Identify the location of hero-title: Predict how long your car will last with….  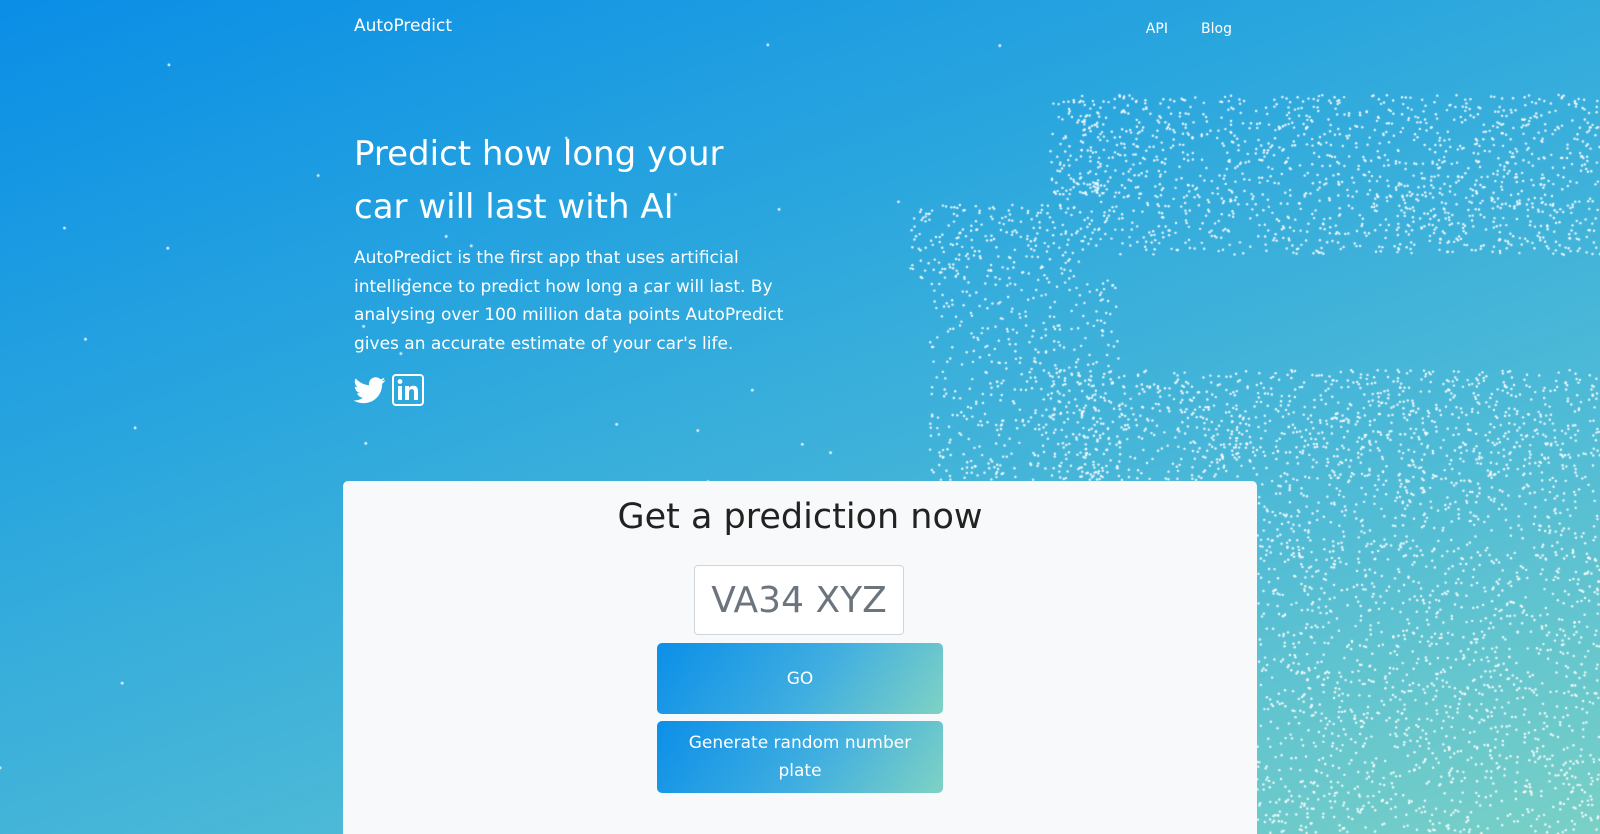
(539, 180).